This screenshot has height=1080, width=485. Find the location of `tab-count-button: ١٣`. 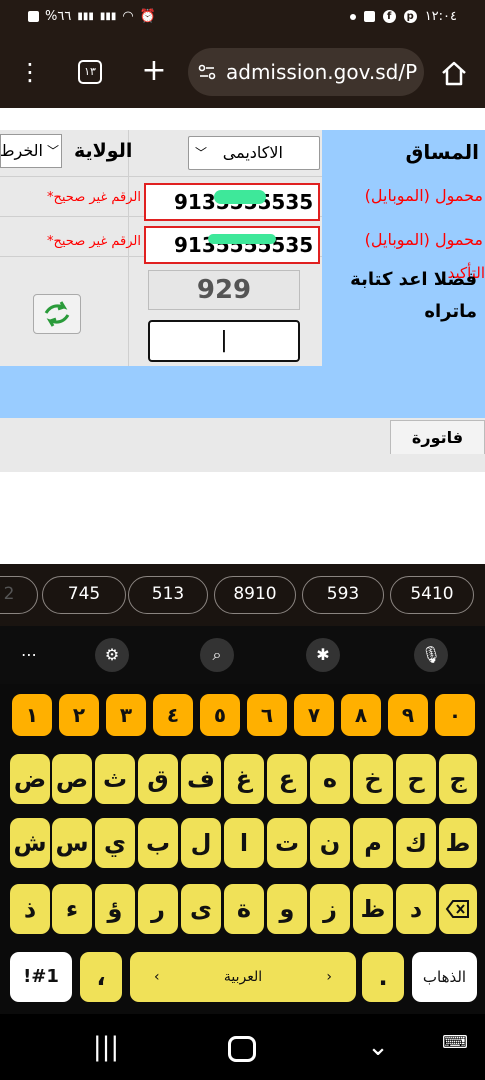

tab-count-button: ١٣ is located at coordinates (90, 72).